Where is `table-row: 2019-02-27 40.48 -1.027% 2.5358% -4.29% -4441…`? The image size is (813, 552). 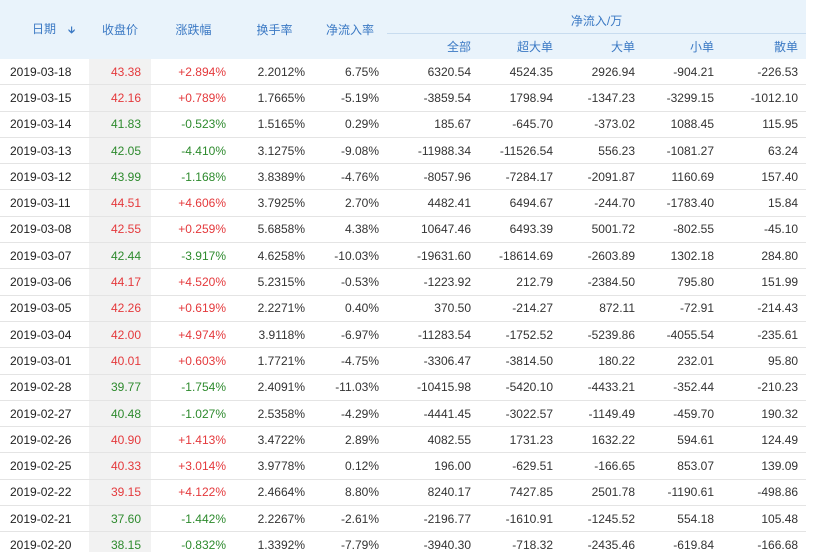 table-row: 2019-02-27 40.48 -1.027% 2.5358% -4.29% -4441… is located at coordinates (403, 414).